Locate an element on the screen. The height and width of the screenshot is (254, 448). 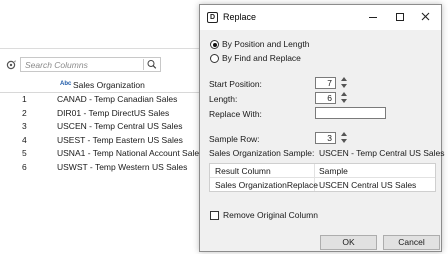
radio-label-by-position: By Position and Length is located at coordinates (266, 44).